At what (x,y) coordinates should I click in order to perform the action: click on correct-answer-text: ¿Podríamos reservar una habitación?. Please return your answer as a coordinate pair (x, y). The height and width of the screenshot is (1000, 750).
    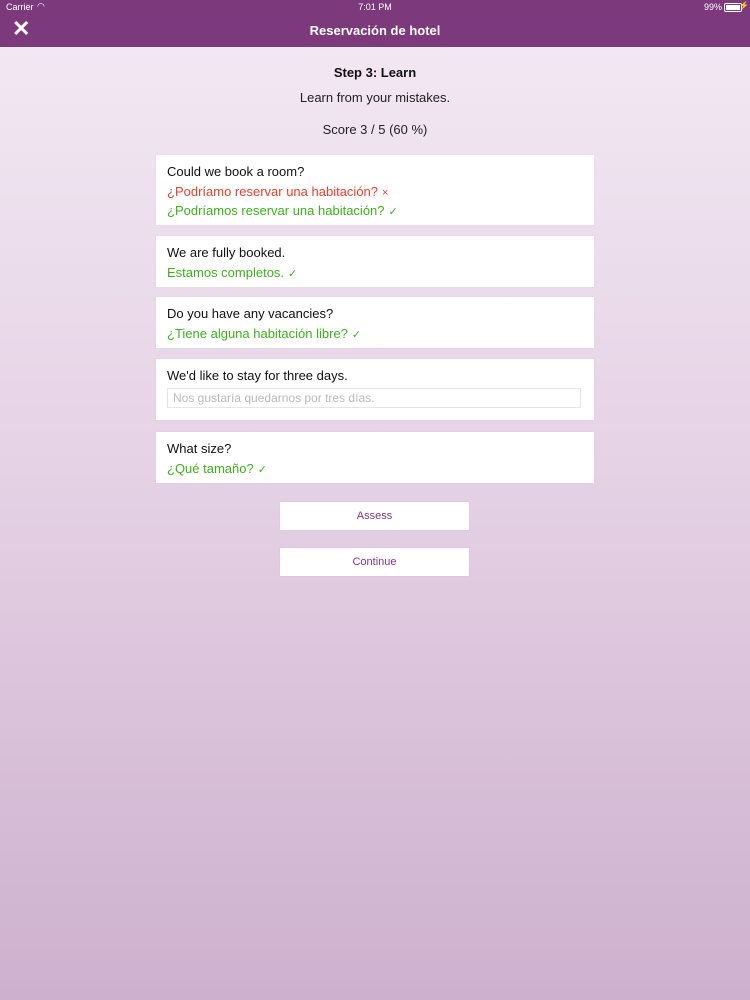
    Looking at the image, I should click on (276, 210).